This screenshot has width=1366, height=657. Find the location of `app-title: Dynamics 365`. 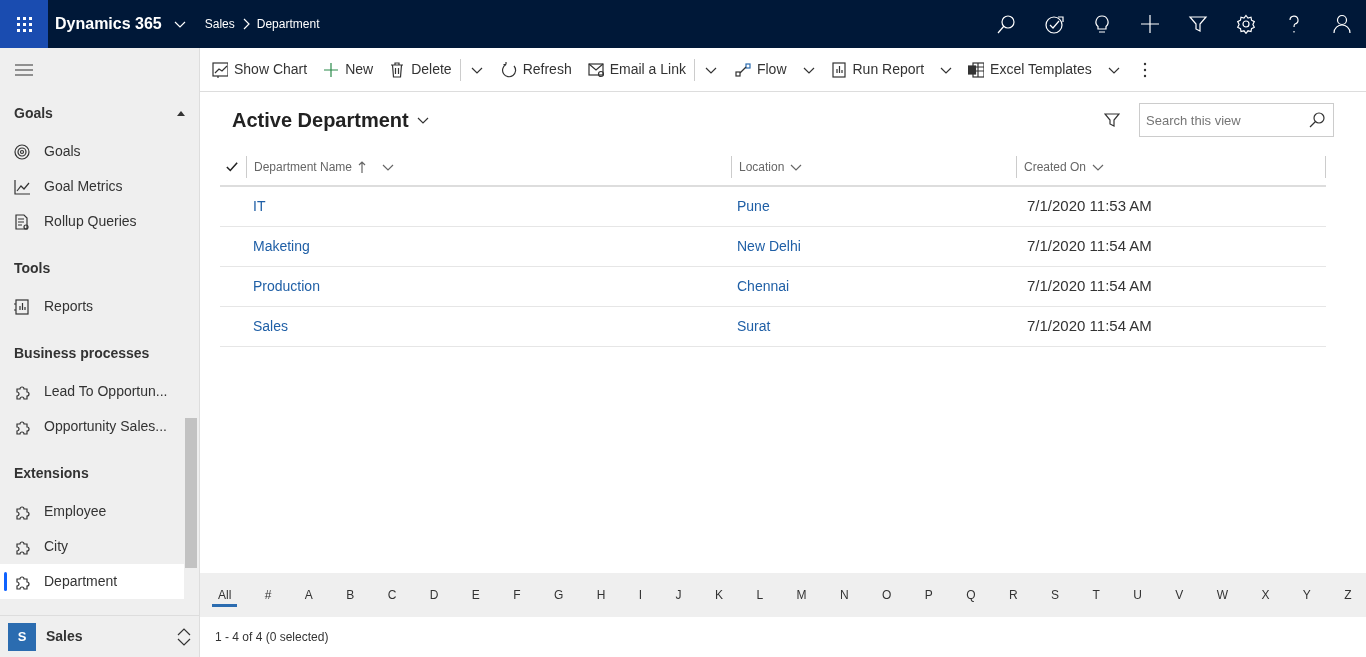

app-title: Dynamics 365 is located at coordinates (108, 24).